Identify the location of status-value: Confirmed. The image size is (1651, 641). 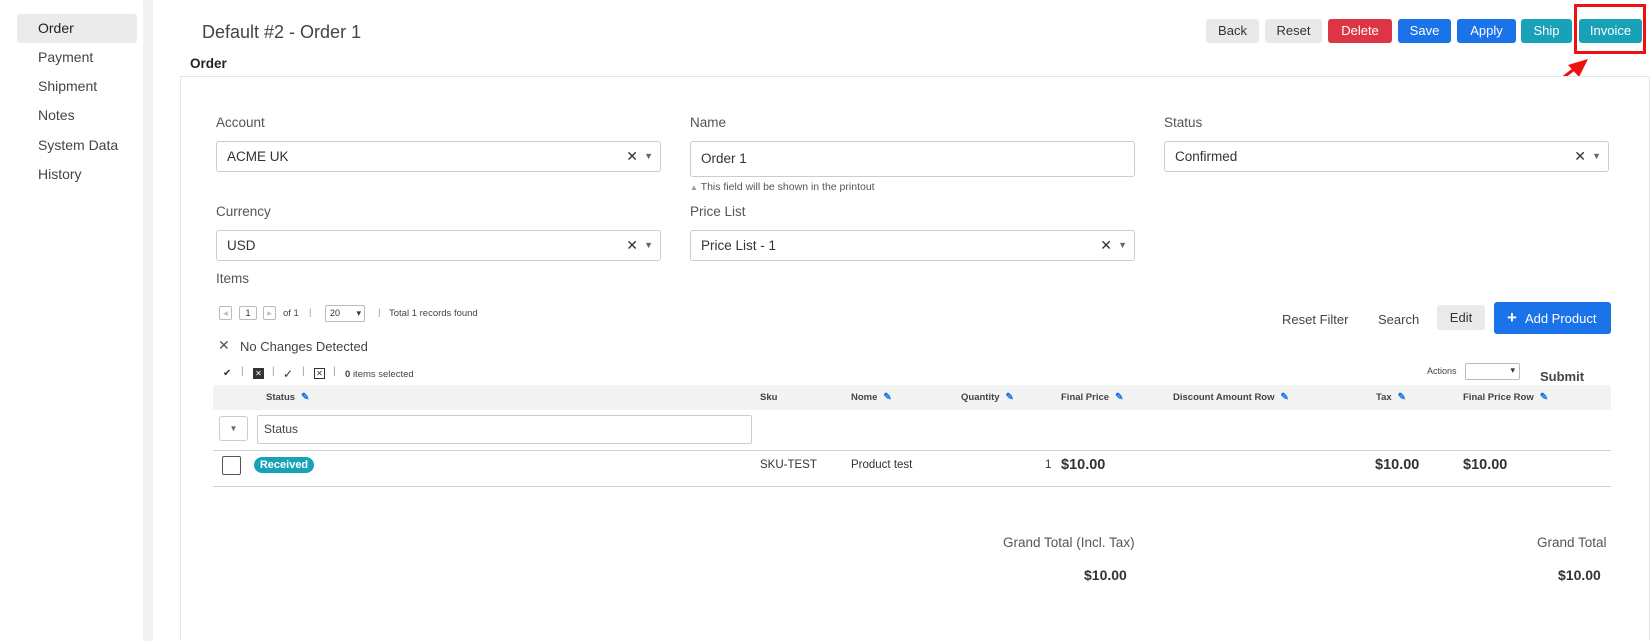
(1206, 156).